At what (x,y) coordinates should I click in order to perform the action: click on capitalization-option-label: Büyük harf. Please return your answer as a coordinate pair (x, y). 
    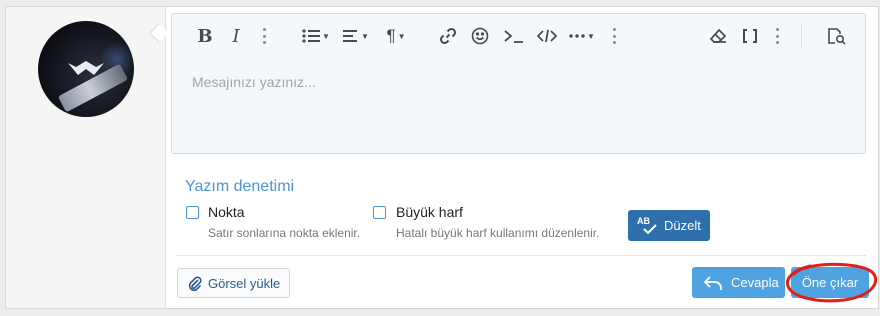
    Looking at the image, I should click on (429, 212).